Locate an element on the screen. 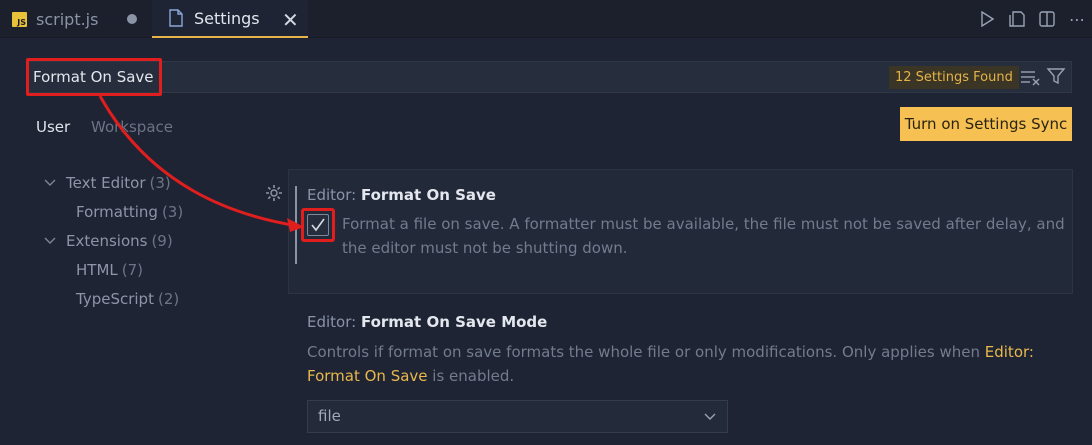 This screenshot has height=445, width=1092. tab-settings: Settings ✕ is located at coordinates (230, 19).